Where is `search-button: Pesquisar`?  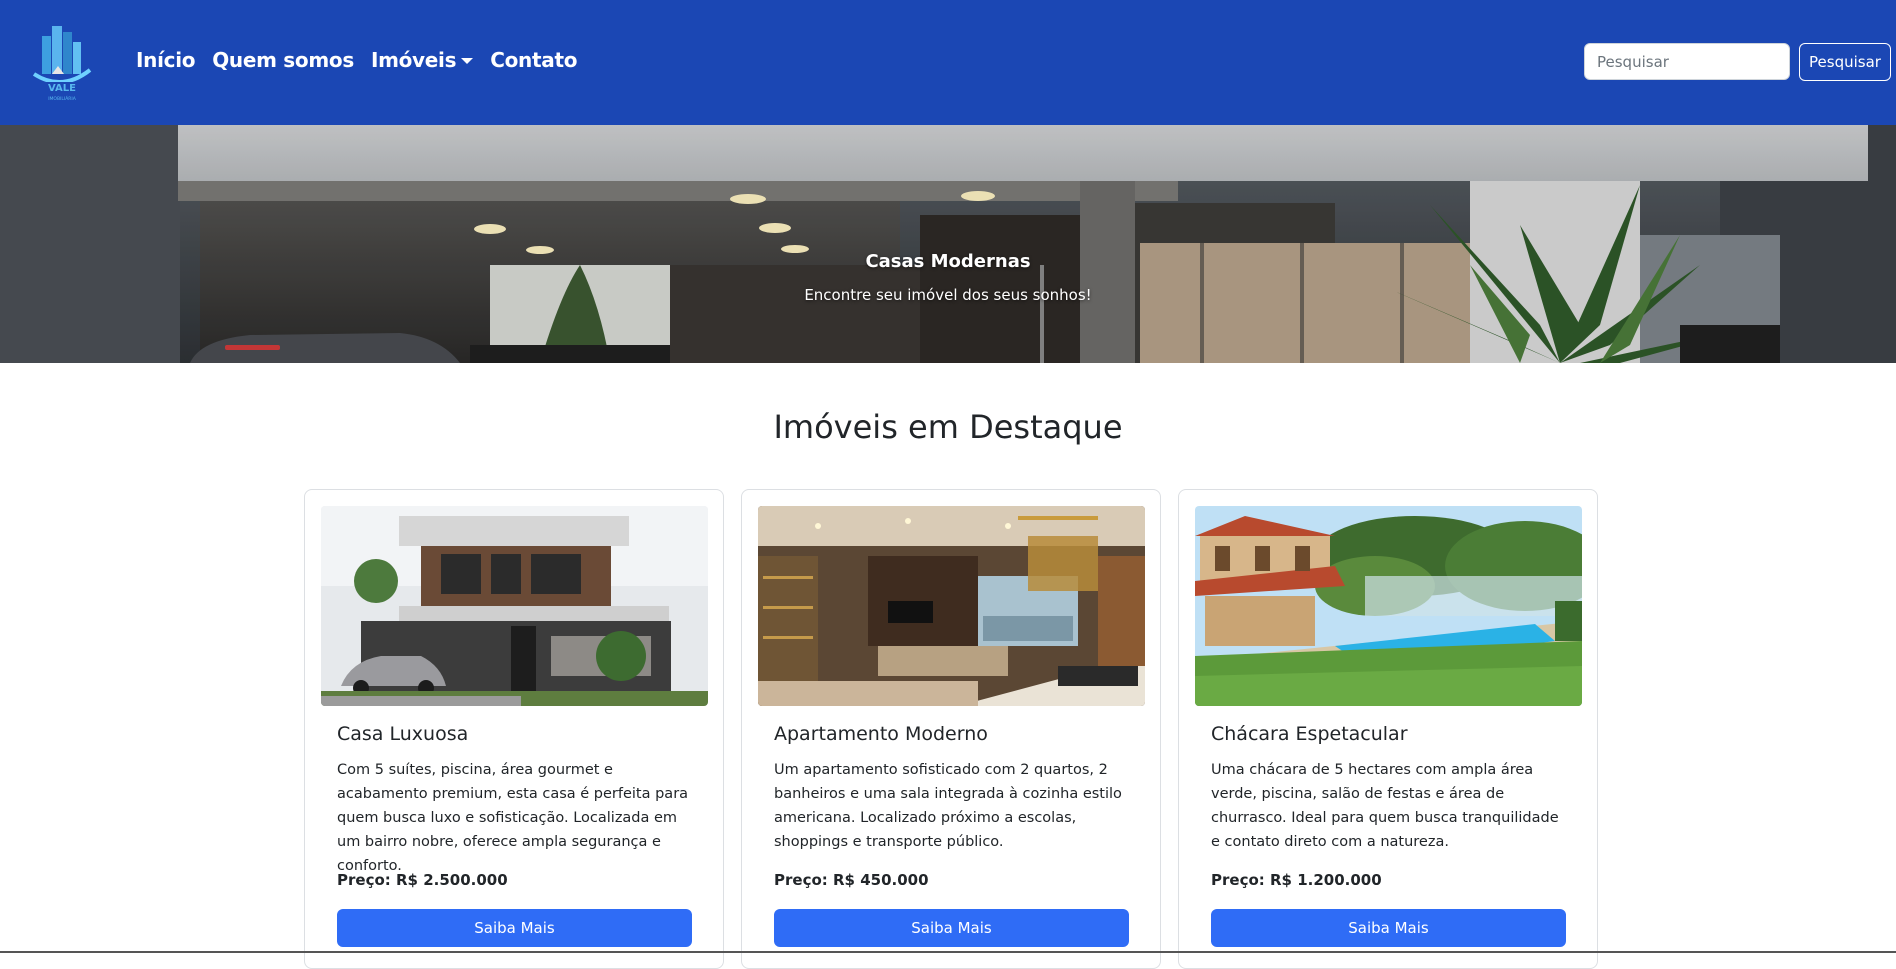
search-button: Pesquisar is located at coordinates (1845, 62).